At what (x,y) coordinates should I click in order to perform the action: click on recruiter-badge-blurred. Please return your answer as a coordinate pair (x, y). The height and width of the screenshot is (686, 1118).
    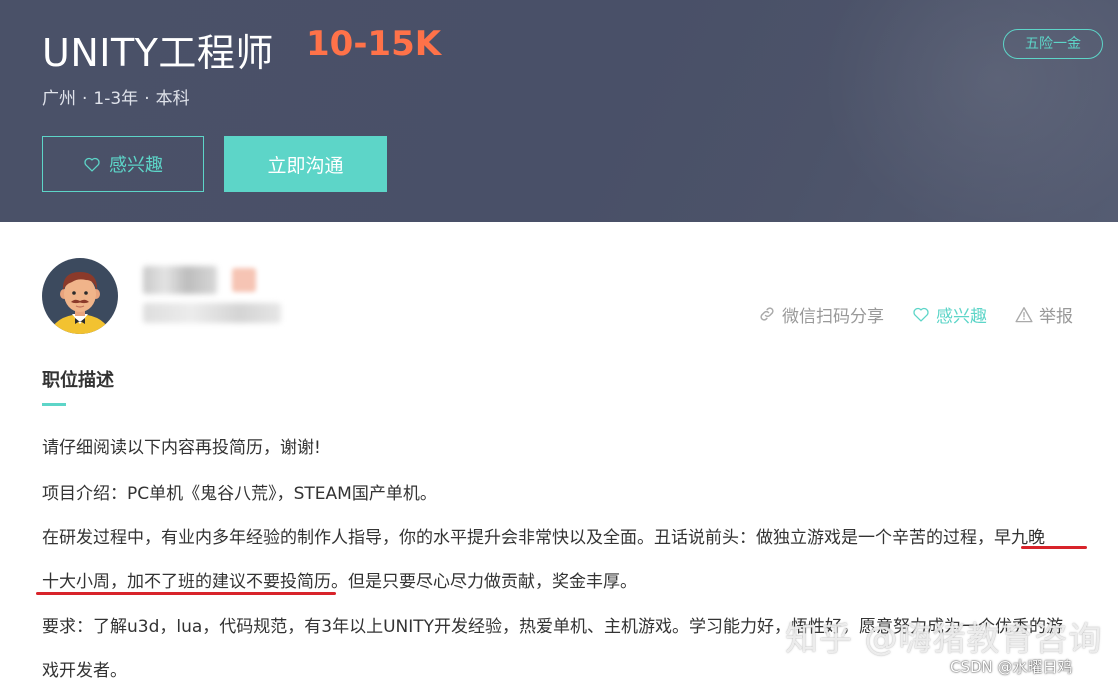
    Looking at the image, I should click on (244, 280).